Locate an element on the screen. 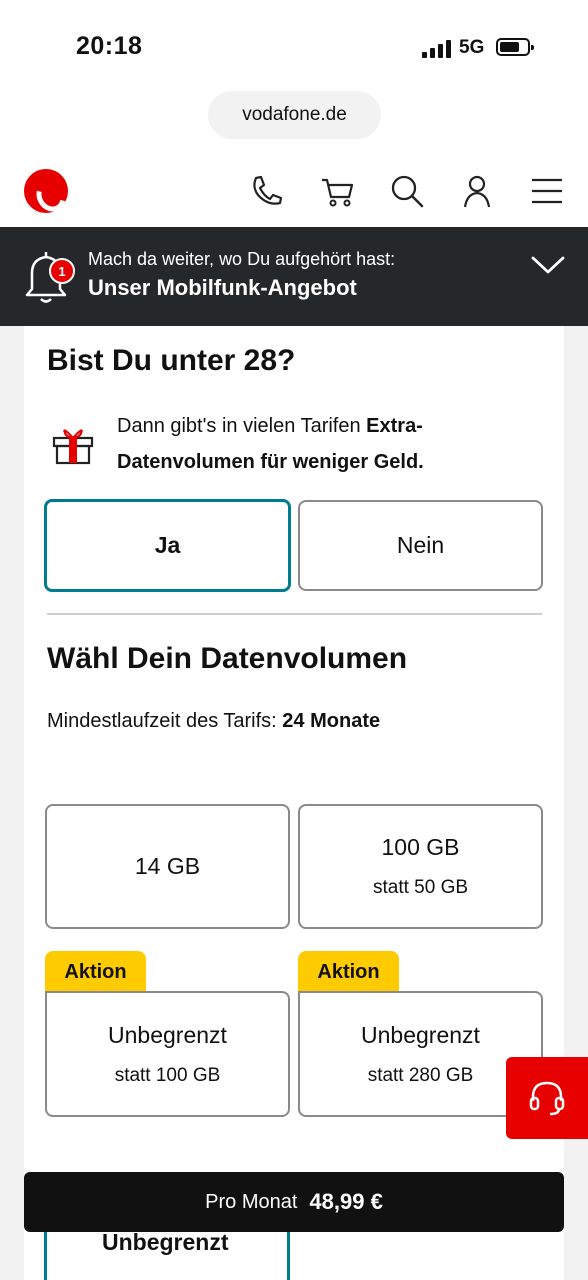 Image resolution: width=588 pixels, height=1280 pixels. user-icon is located at coordinates (477, 191).